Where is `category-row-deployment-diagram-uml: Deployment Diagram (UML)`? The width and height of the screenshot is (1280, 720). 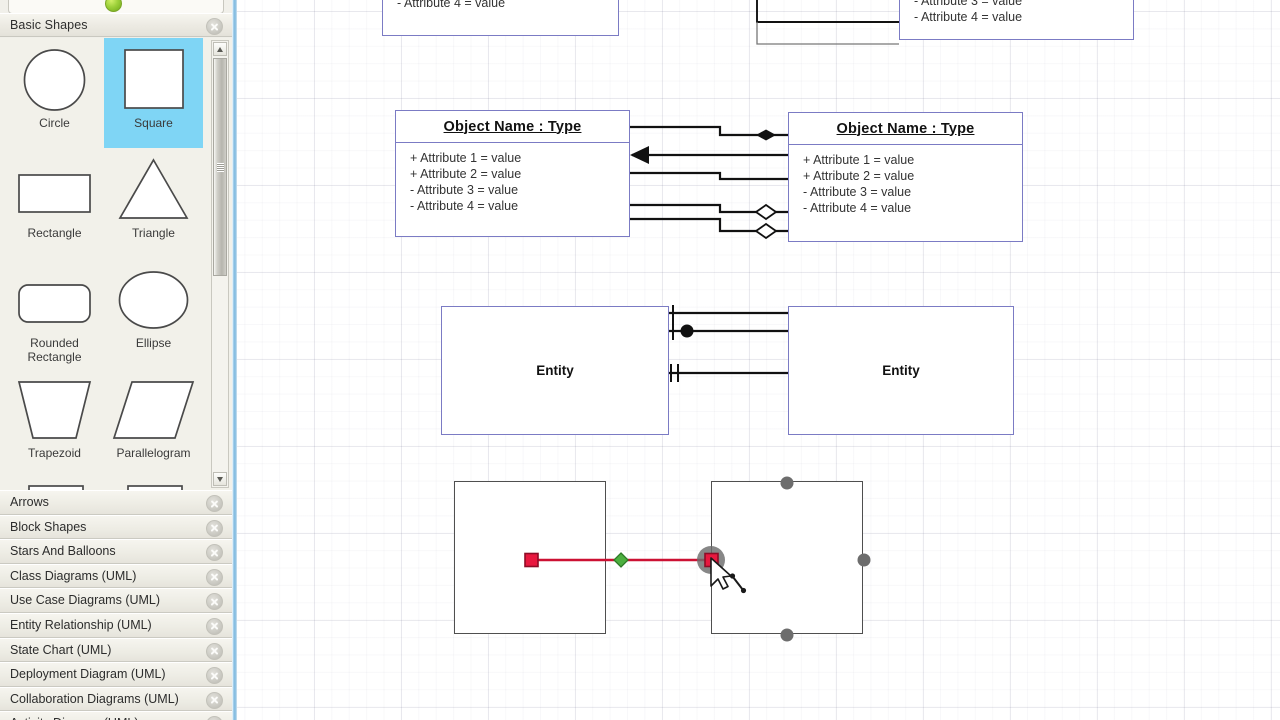 category-row-deployment-diagram-uml: Deployment Diagram (UML) is located at coordinates (116, 674).